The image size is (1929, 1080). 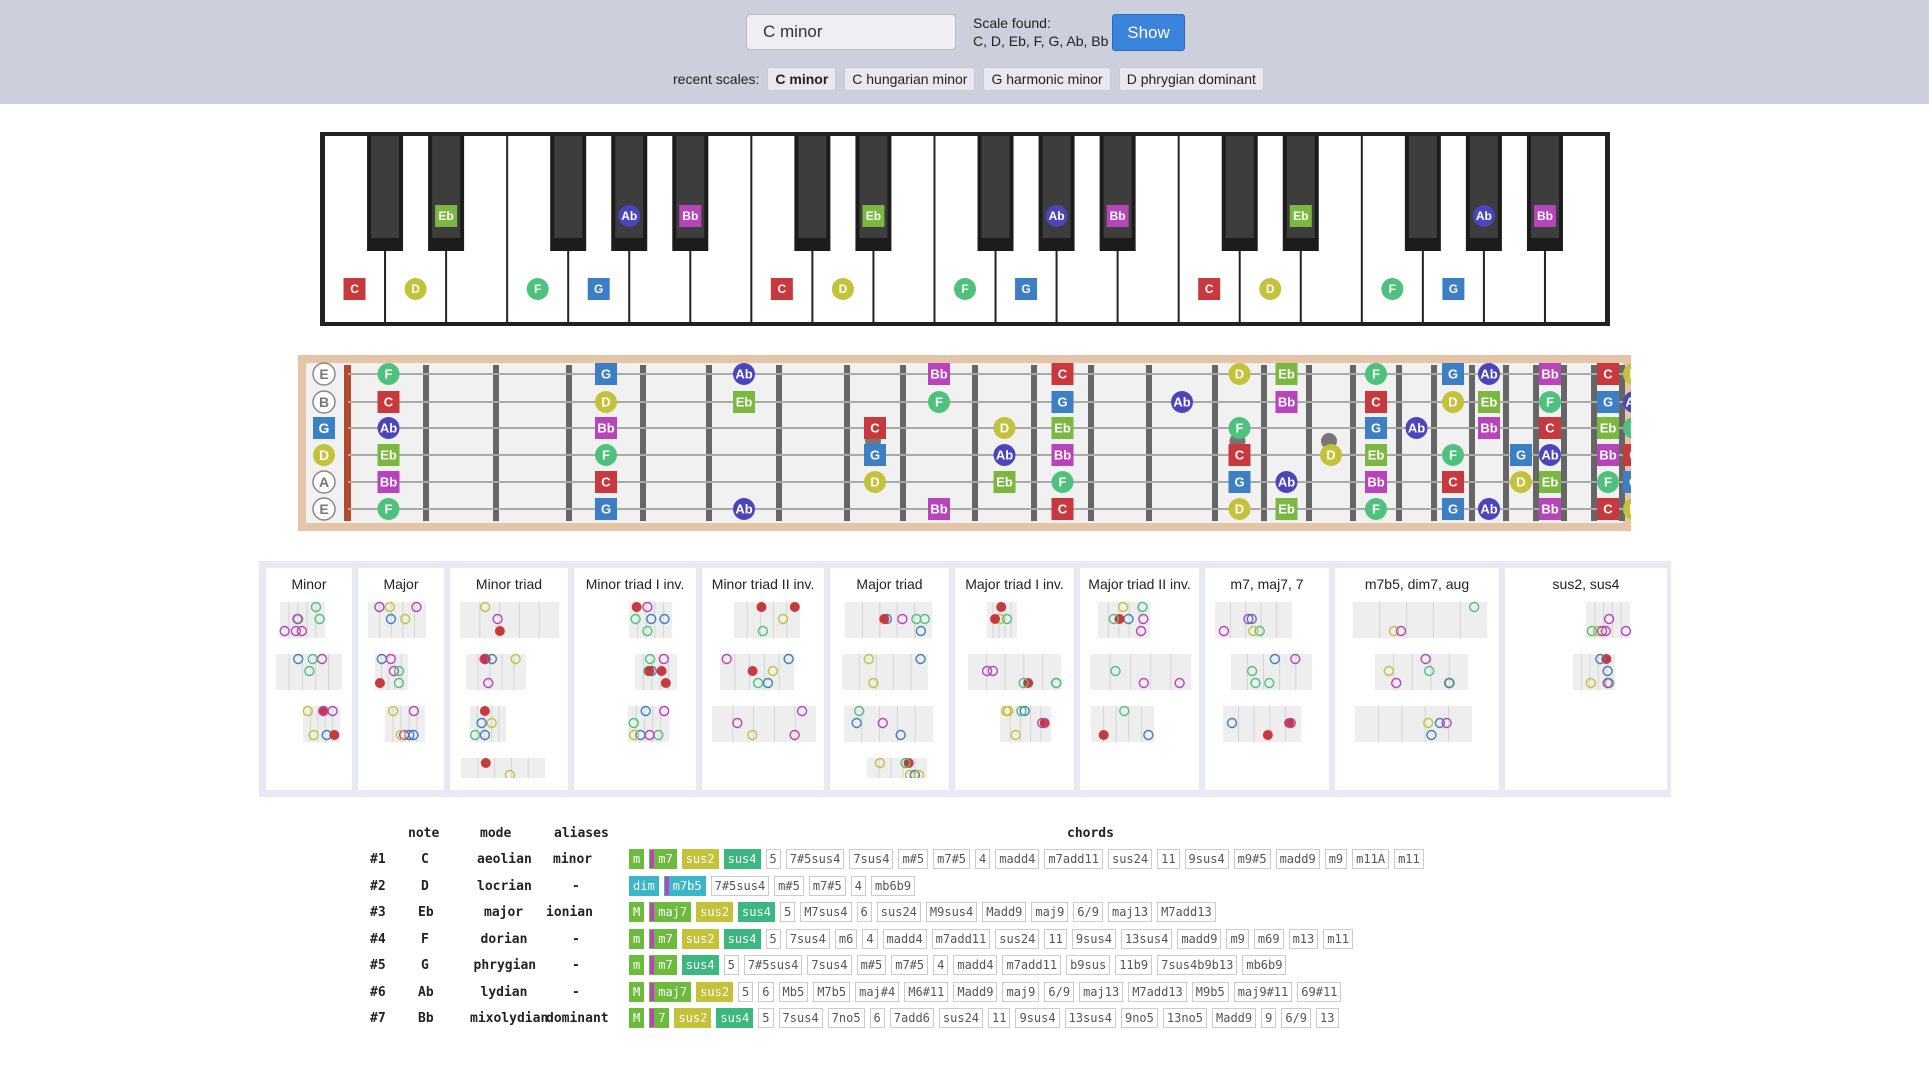 I want to click on chord-chip: 9no5, so click(x=1139, y=1018).